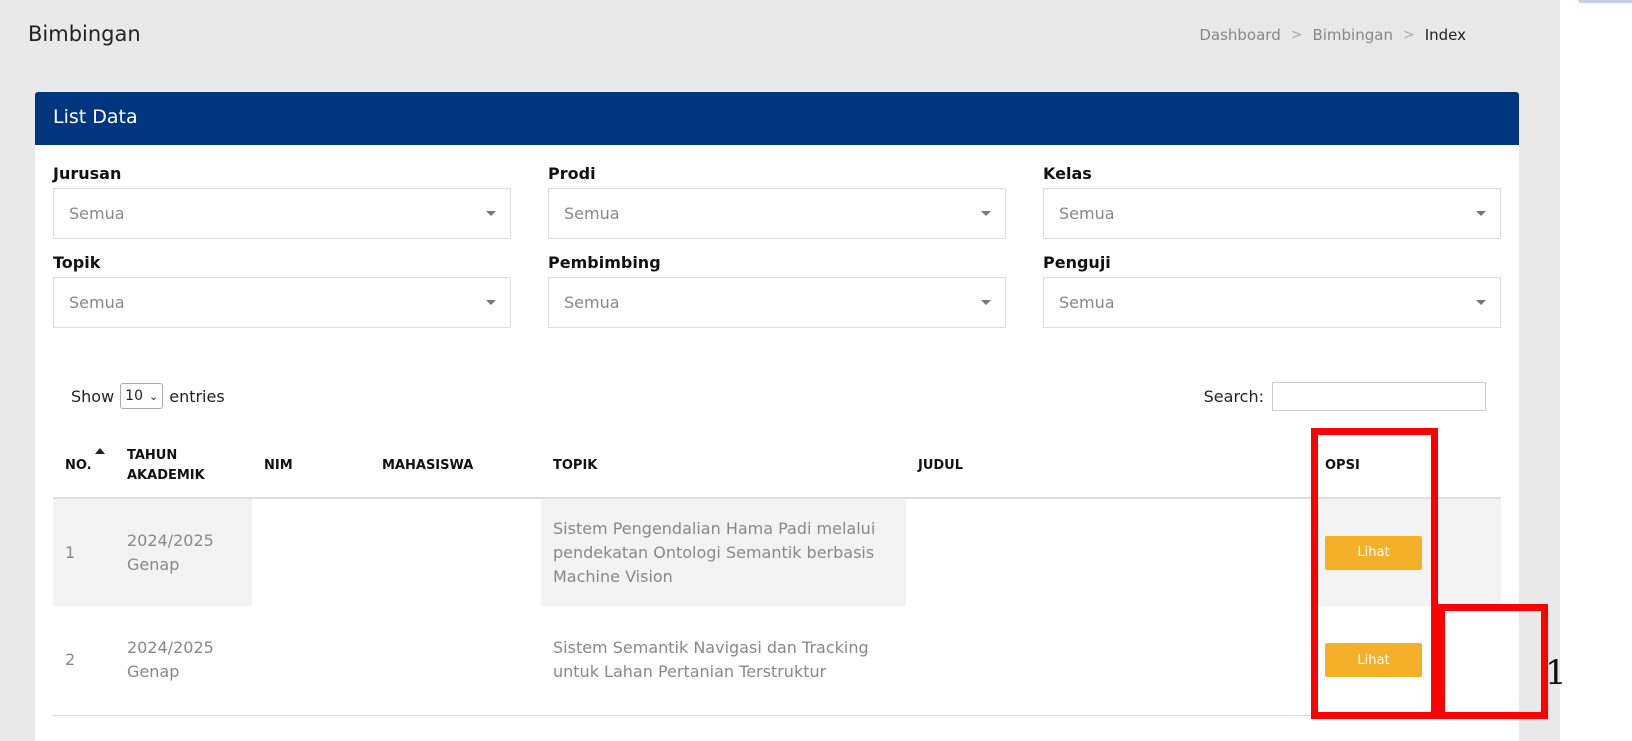  Describe the element at coordinates (1352, 35) in the screenshot. I see `breadcrumb-bimbingan: Bimbingan` at that location.